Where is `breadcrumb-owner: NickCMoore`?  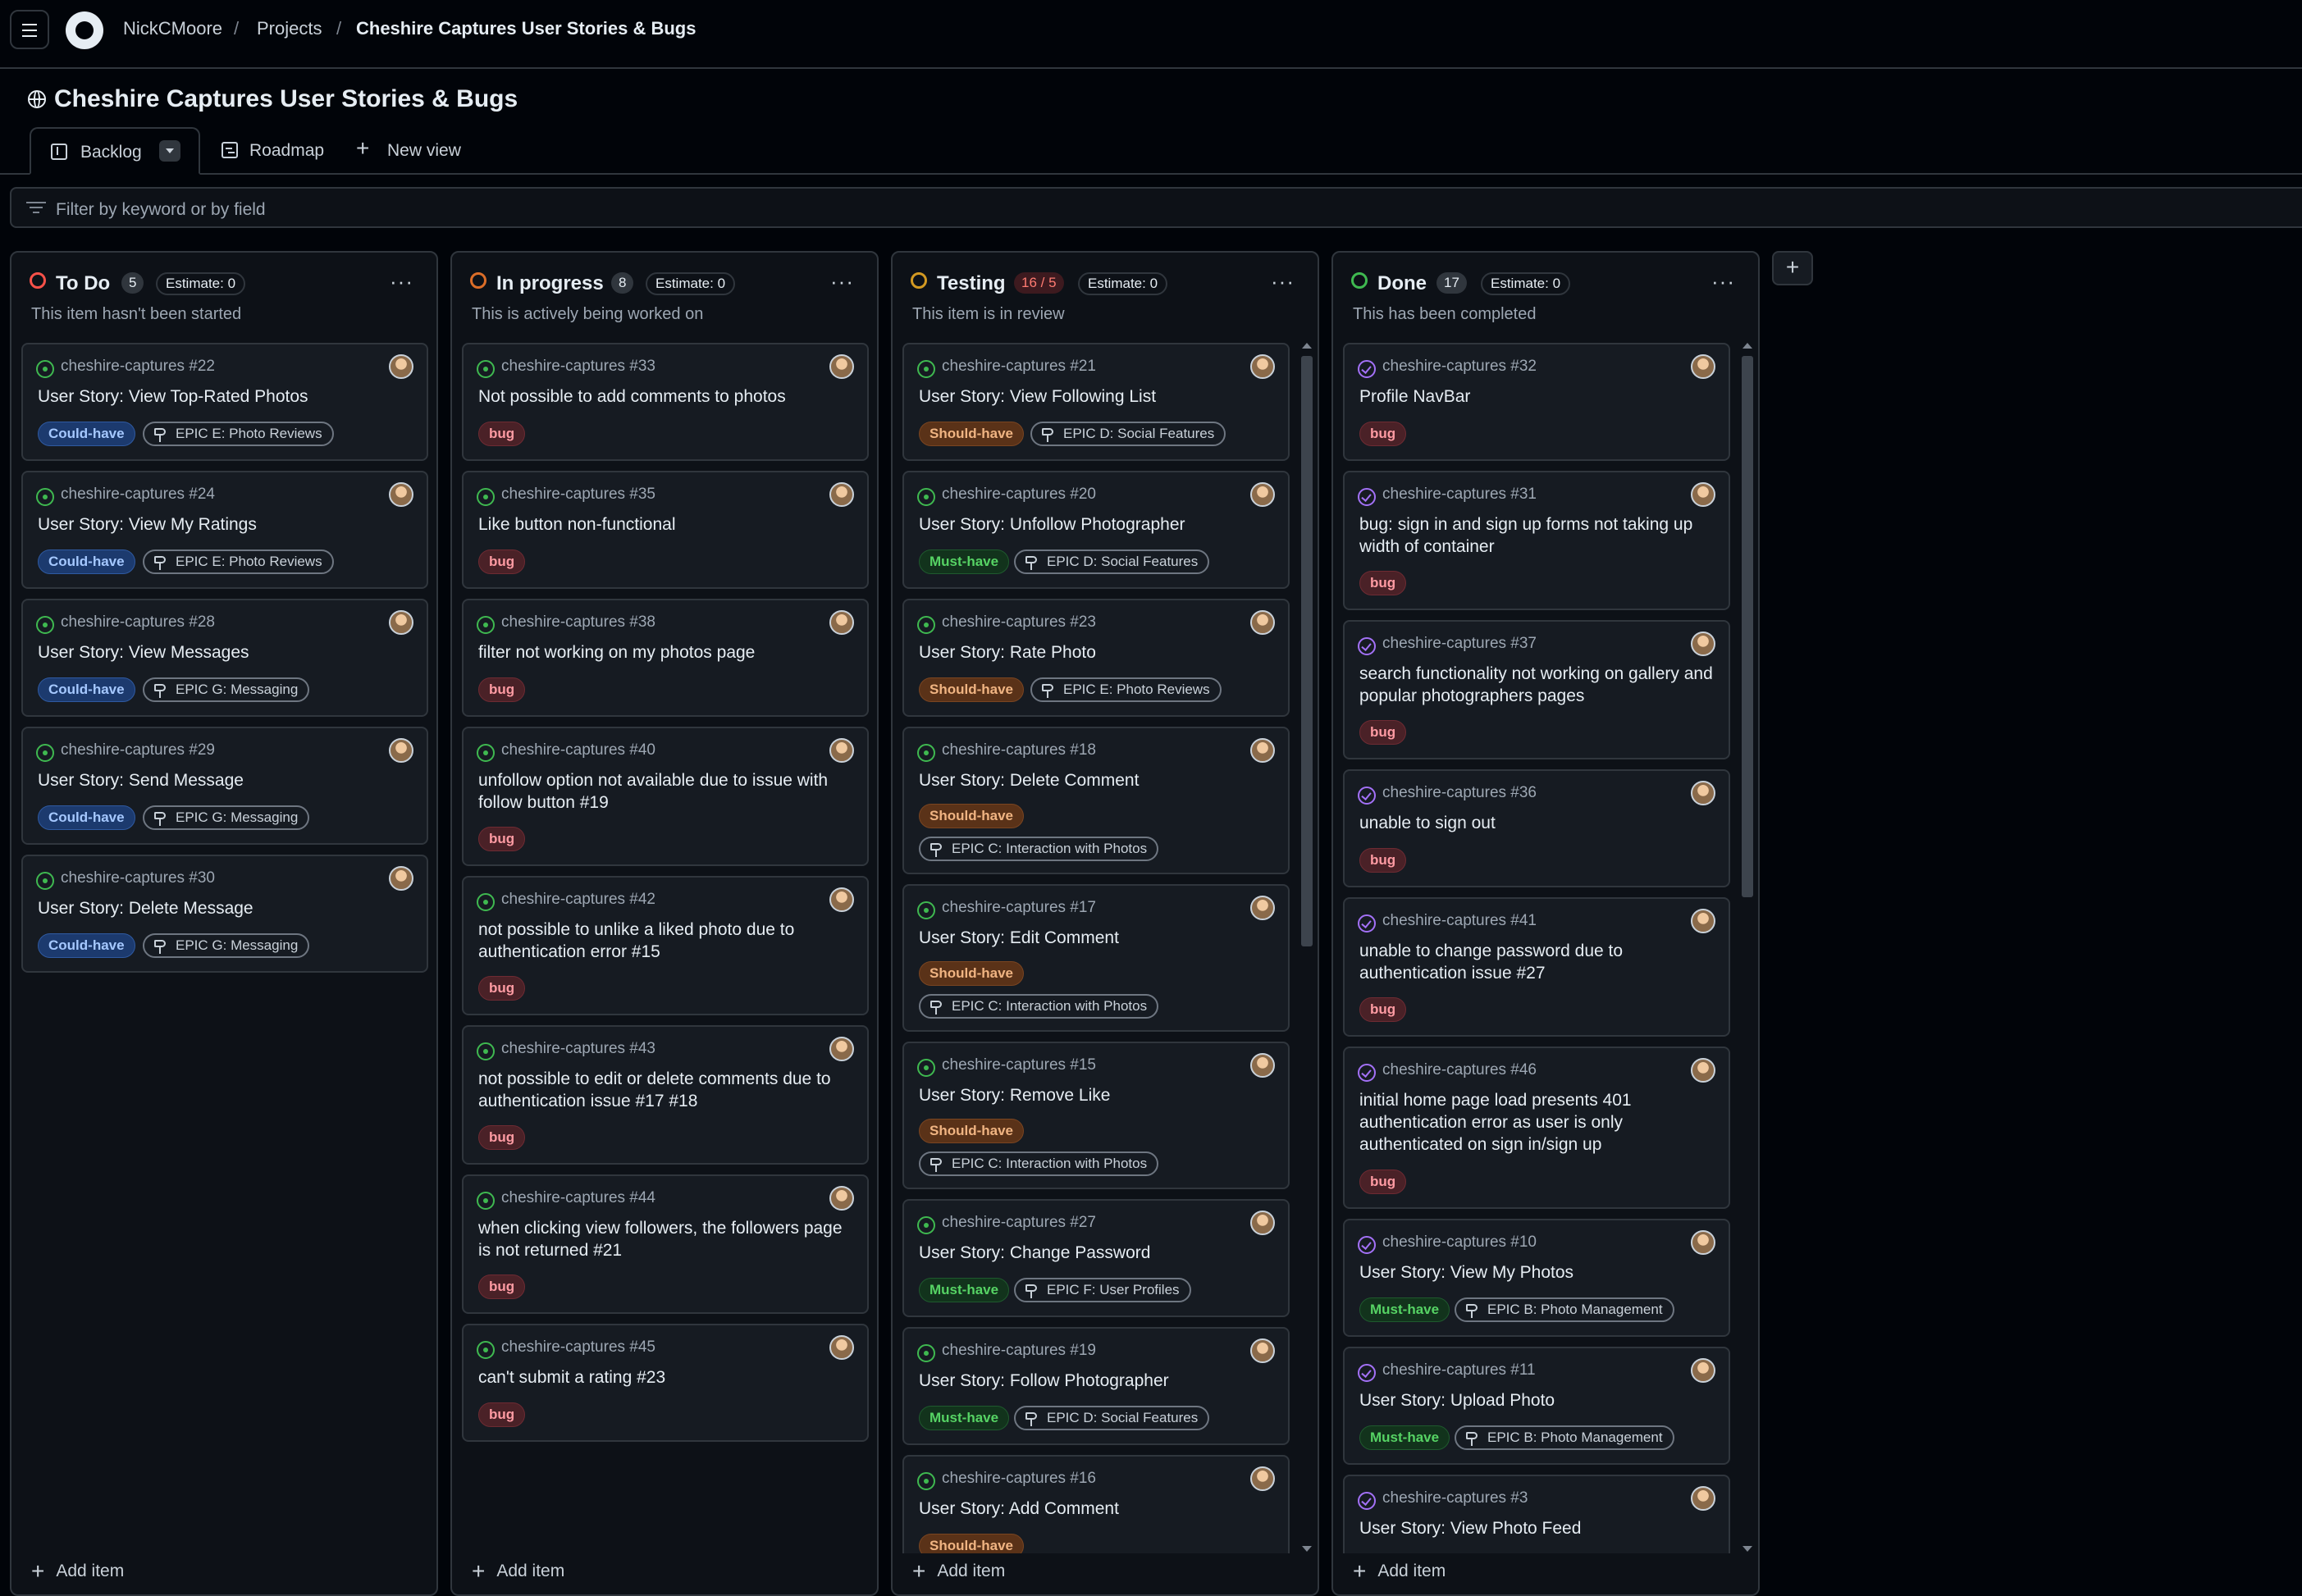 breadcrumb-owner: NickCMoore is located at coordinates (172, 28).